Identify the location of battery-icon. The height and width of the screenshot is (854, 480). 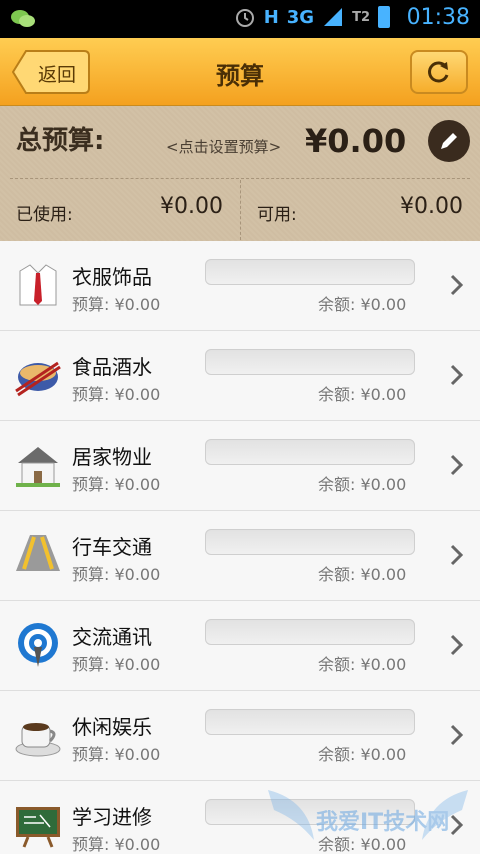
(384, 17).